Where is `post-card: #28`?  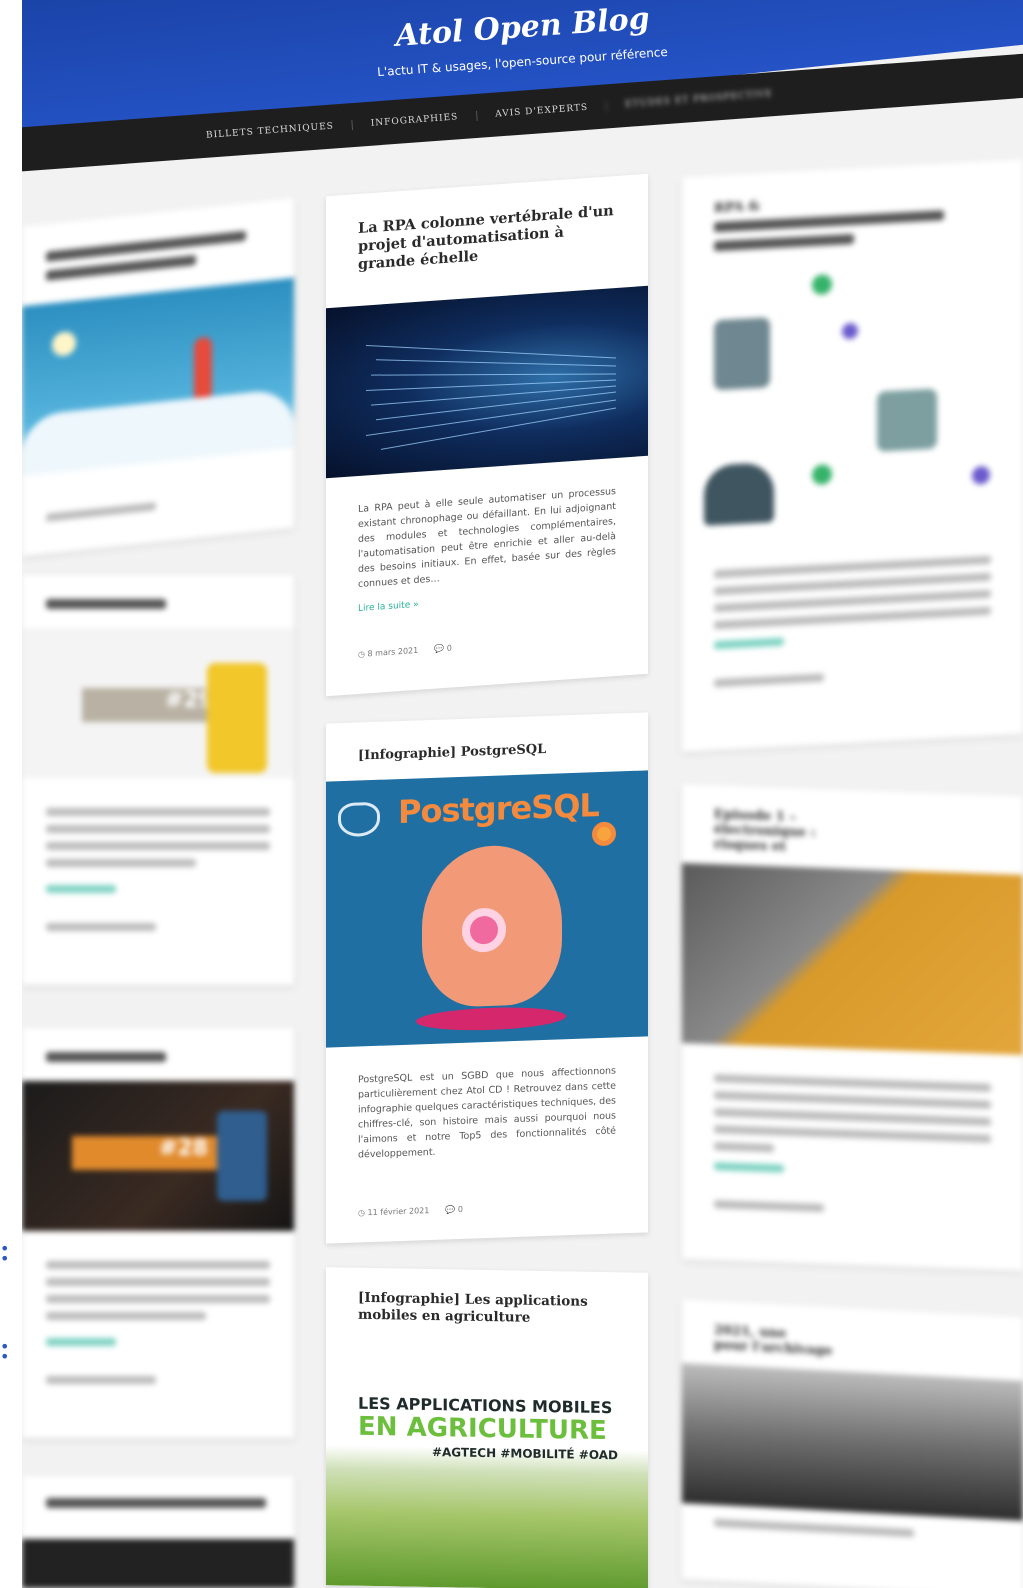
post-card: #28 is located at coordinates (158, 1233).